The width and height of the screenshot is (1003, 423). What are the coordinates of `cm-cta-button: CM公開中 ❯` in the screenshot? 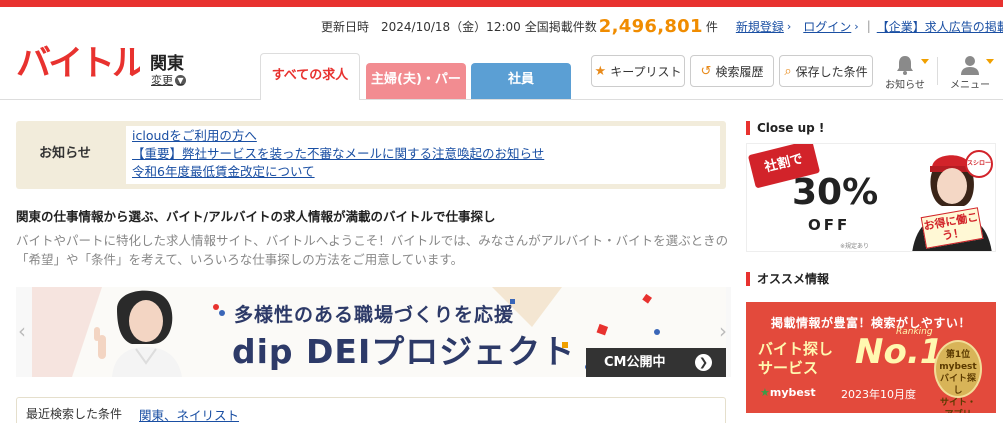 It's located at (656, 362).